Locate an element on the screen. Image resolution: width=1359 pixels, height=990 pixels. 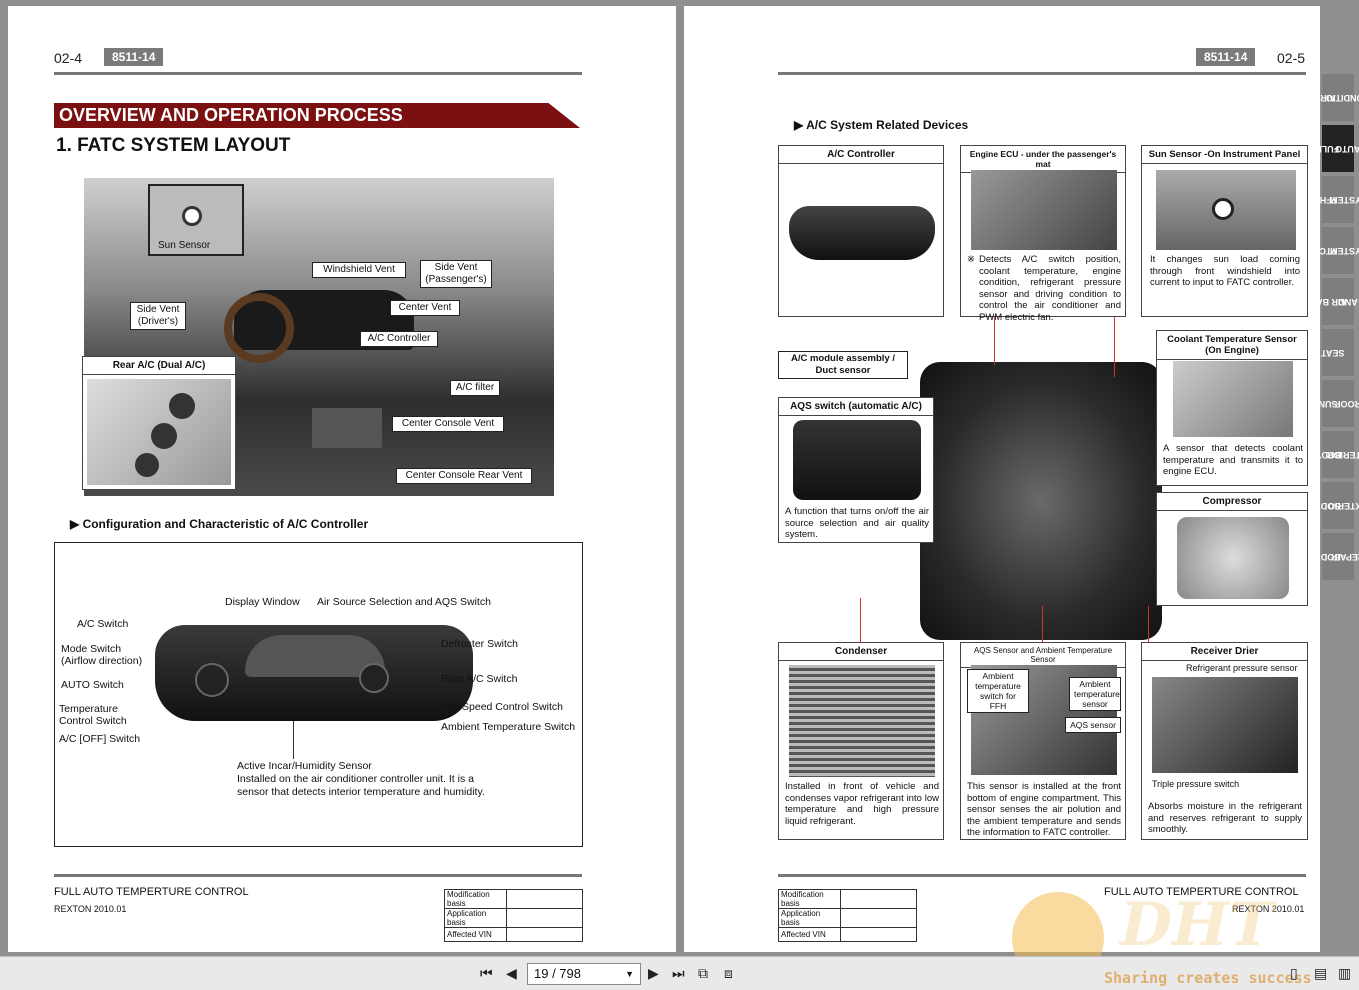
box-title: A/C Controller is located at coordinates (861, 155).